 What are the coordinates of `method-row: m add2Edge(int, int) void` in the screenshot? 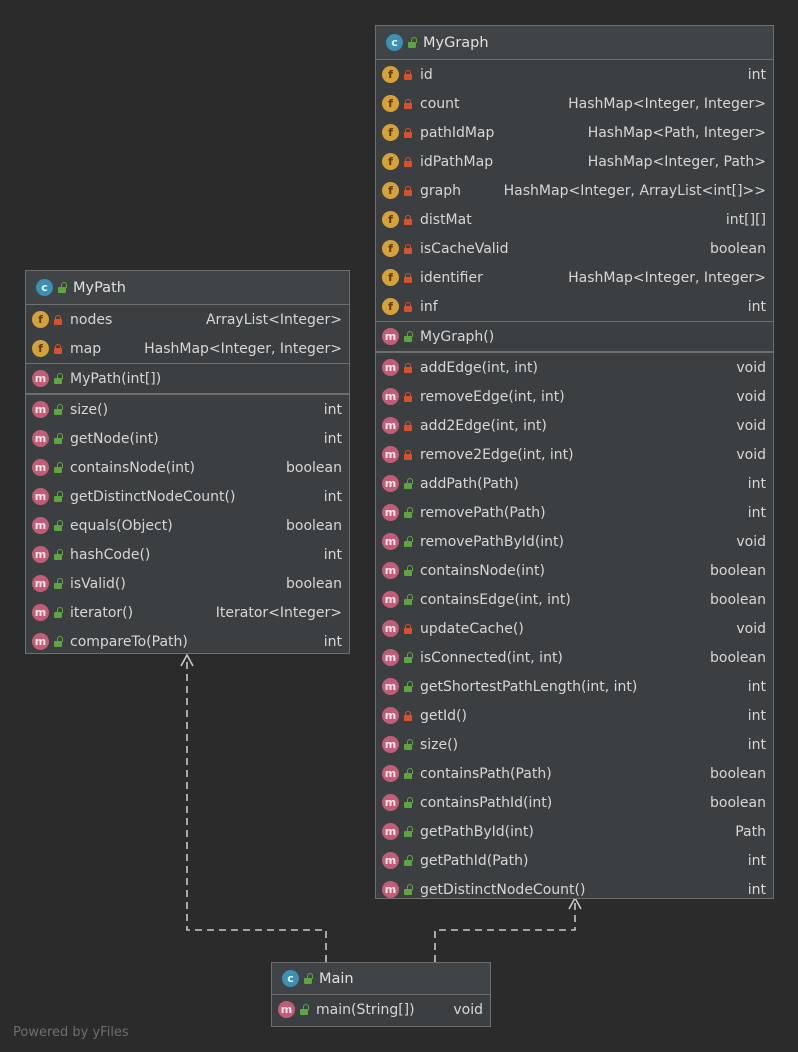 It's located at (574, 425).